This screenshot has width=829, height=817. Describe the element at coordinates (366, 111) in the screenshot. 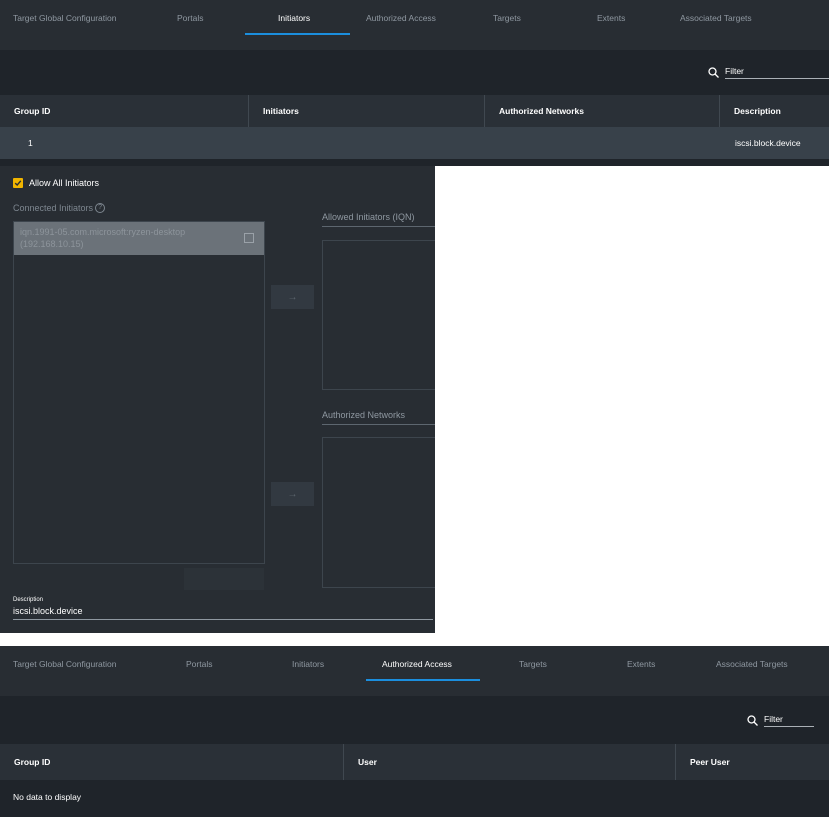

I see `column-header-initiators: Initiators` at that location.